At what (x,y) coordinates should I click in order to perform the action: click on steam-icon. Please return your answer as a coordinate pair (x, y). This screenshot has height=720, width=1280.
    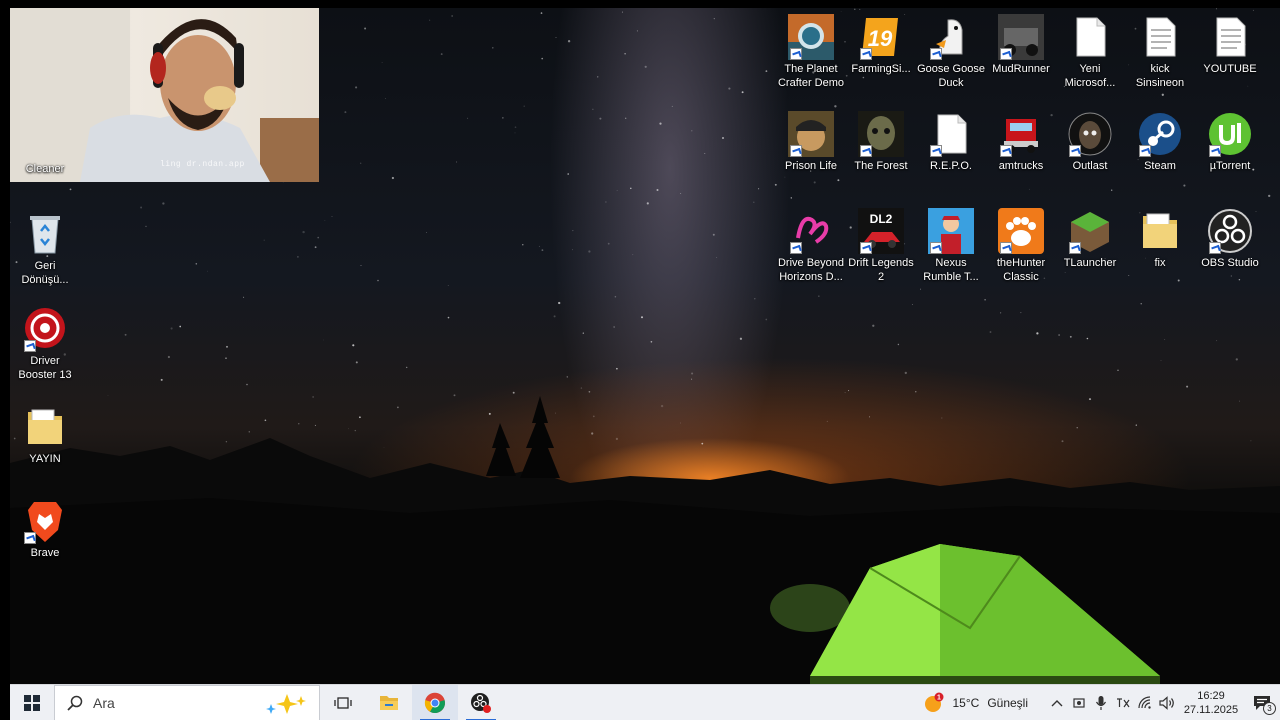
    Looking at the image, I should click on (1160, 134).